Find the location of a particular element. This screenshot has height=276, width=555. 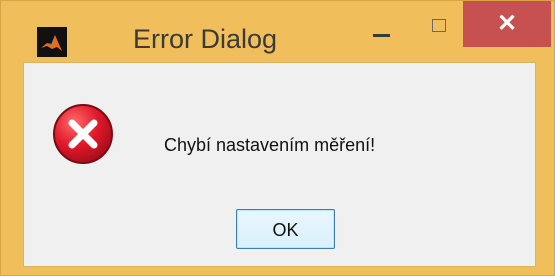

close-icon: ✕ is located at coordinates (507, 23).